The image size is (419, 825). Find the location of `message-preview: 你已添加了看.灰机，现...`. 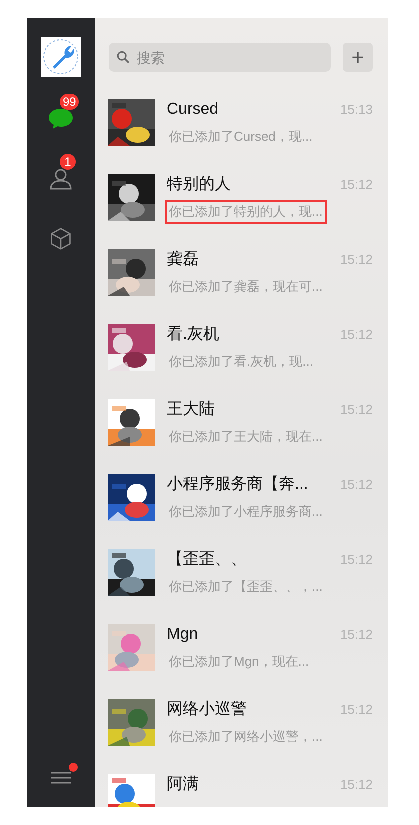

message-preview: 你已添加了看.灰机，现... is located at coordinates (241, 362).